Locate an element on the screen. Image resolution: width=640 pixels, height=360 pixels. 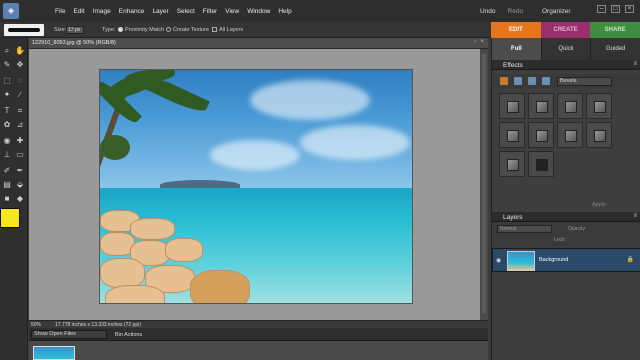
blend-mode-dropdown: Normal is located at coordinates (524, 229).